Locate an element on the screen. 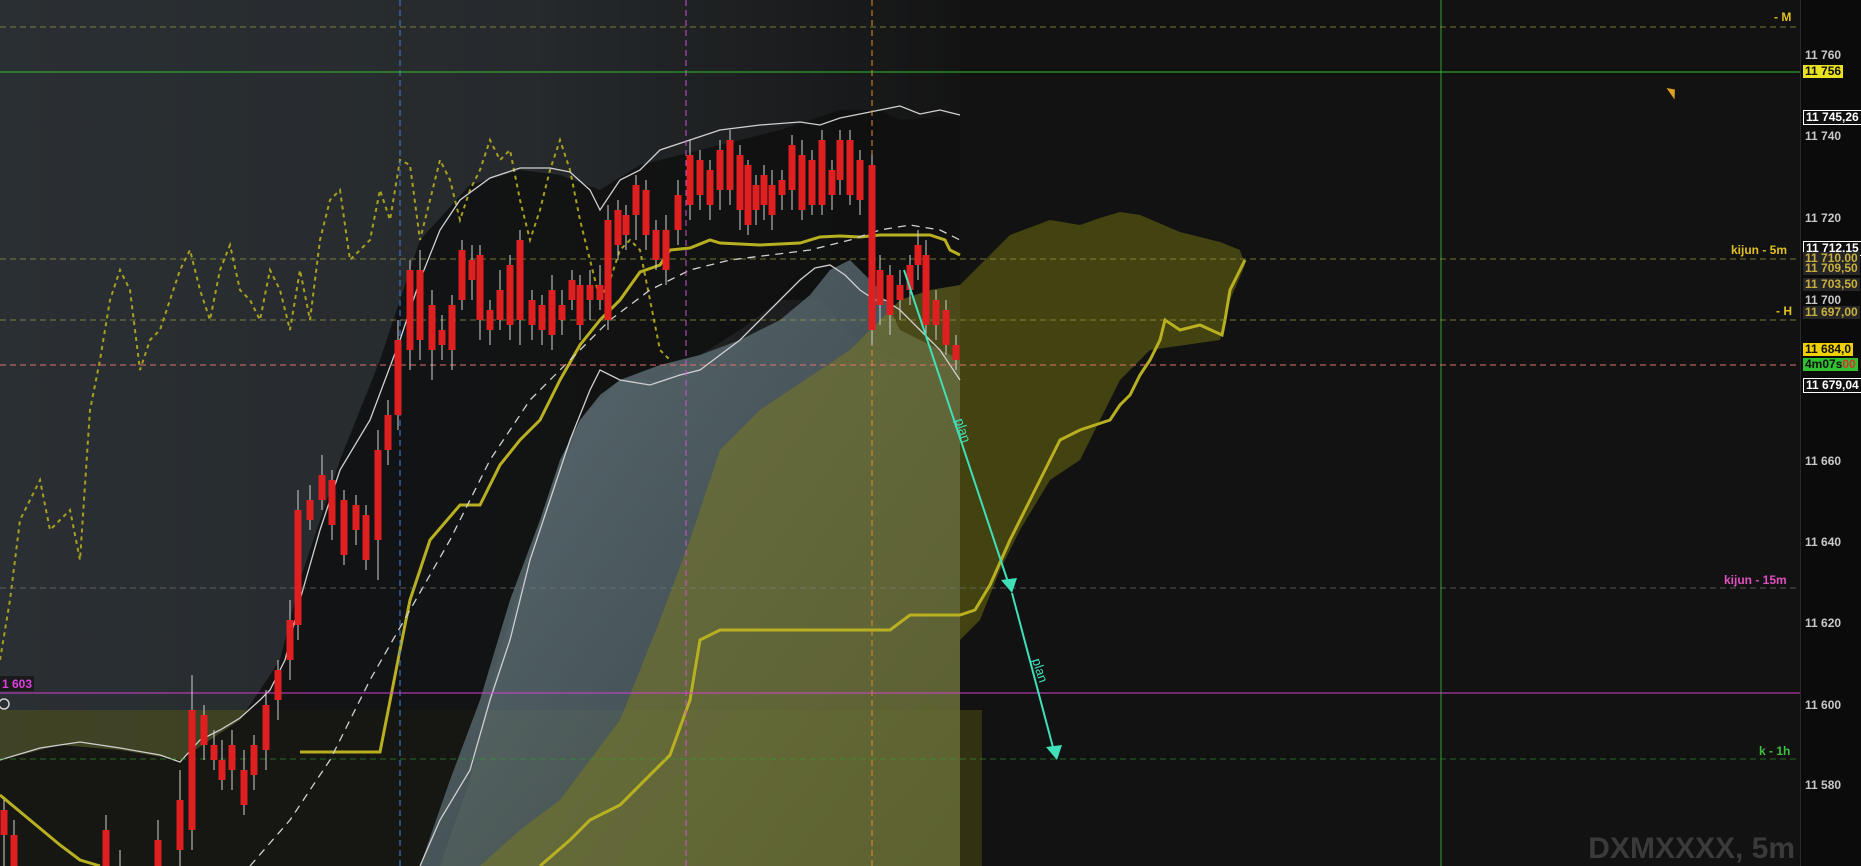  tick-11640: 11 640 is located at coordinates (1823, 542).